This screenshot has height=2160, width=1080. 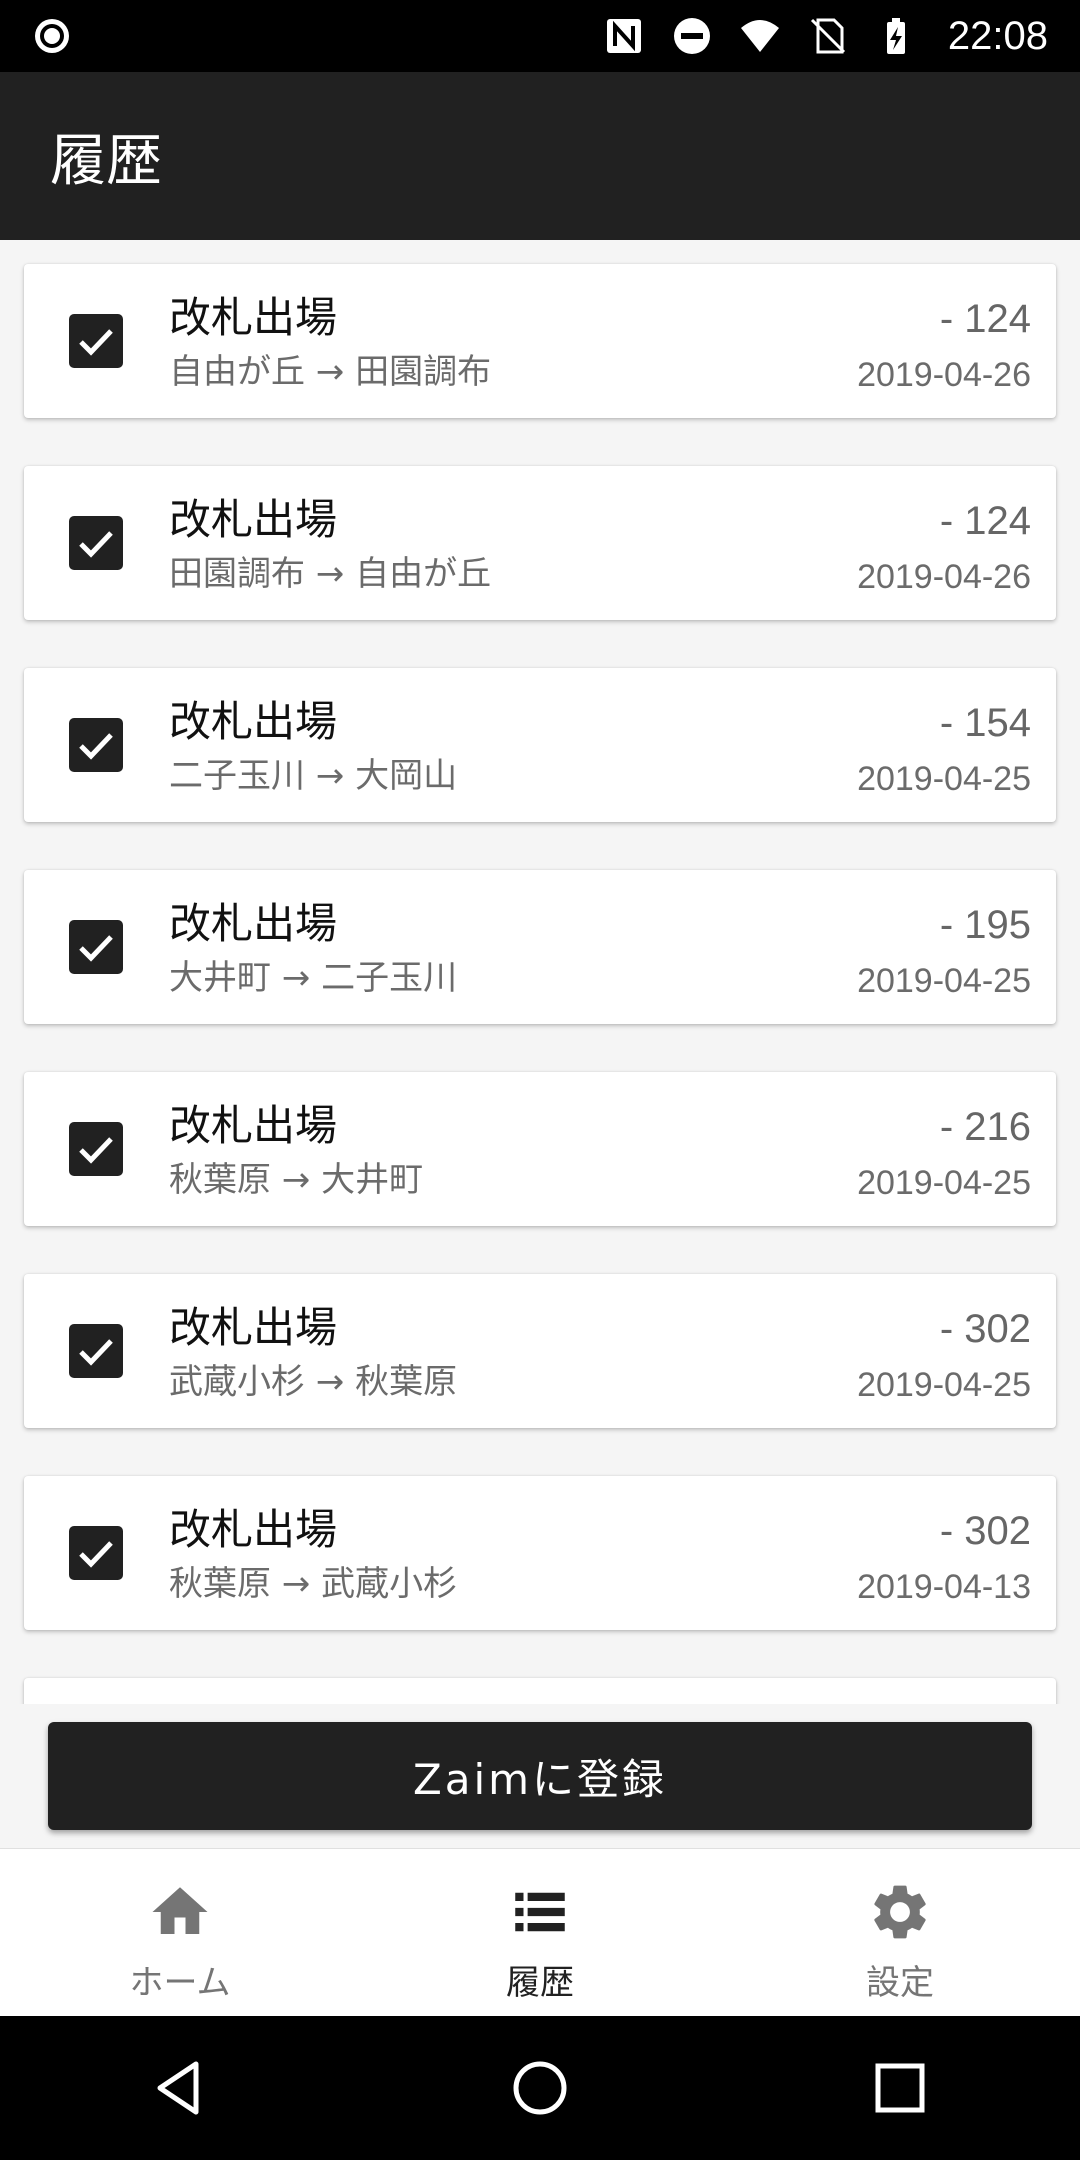 I want to click on history-item-route: 田園調布 → 自由が丘, so click(x=330, y=574).